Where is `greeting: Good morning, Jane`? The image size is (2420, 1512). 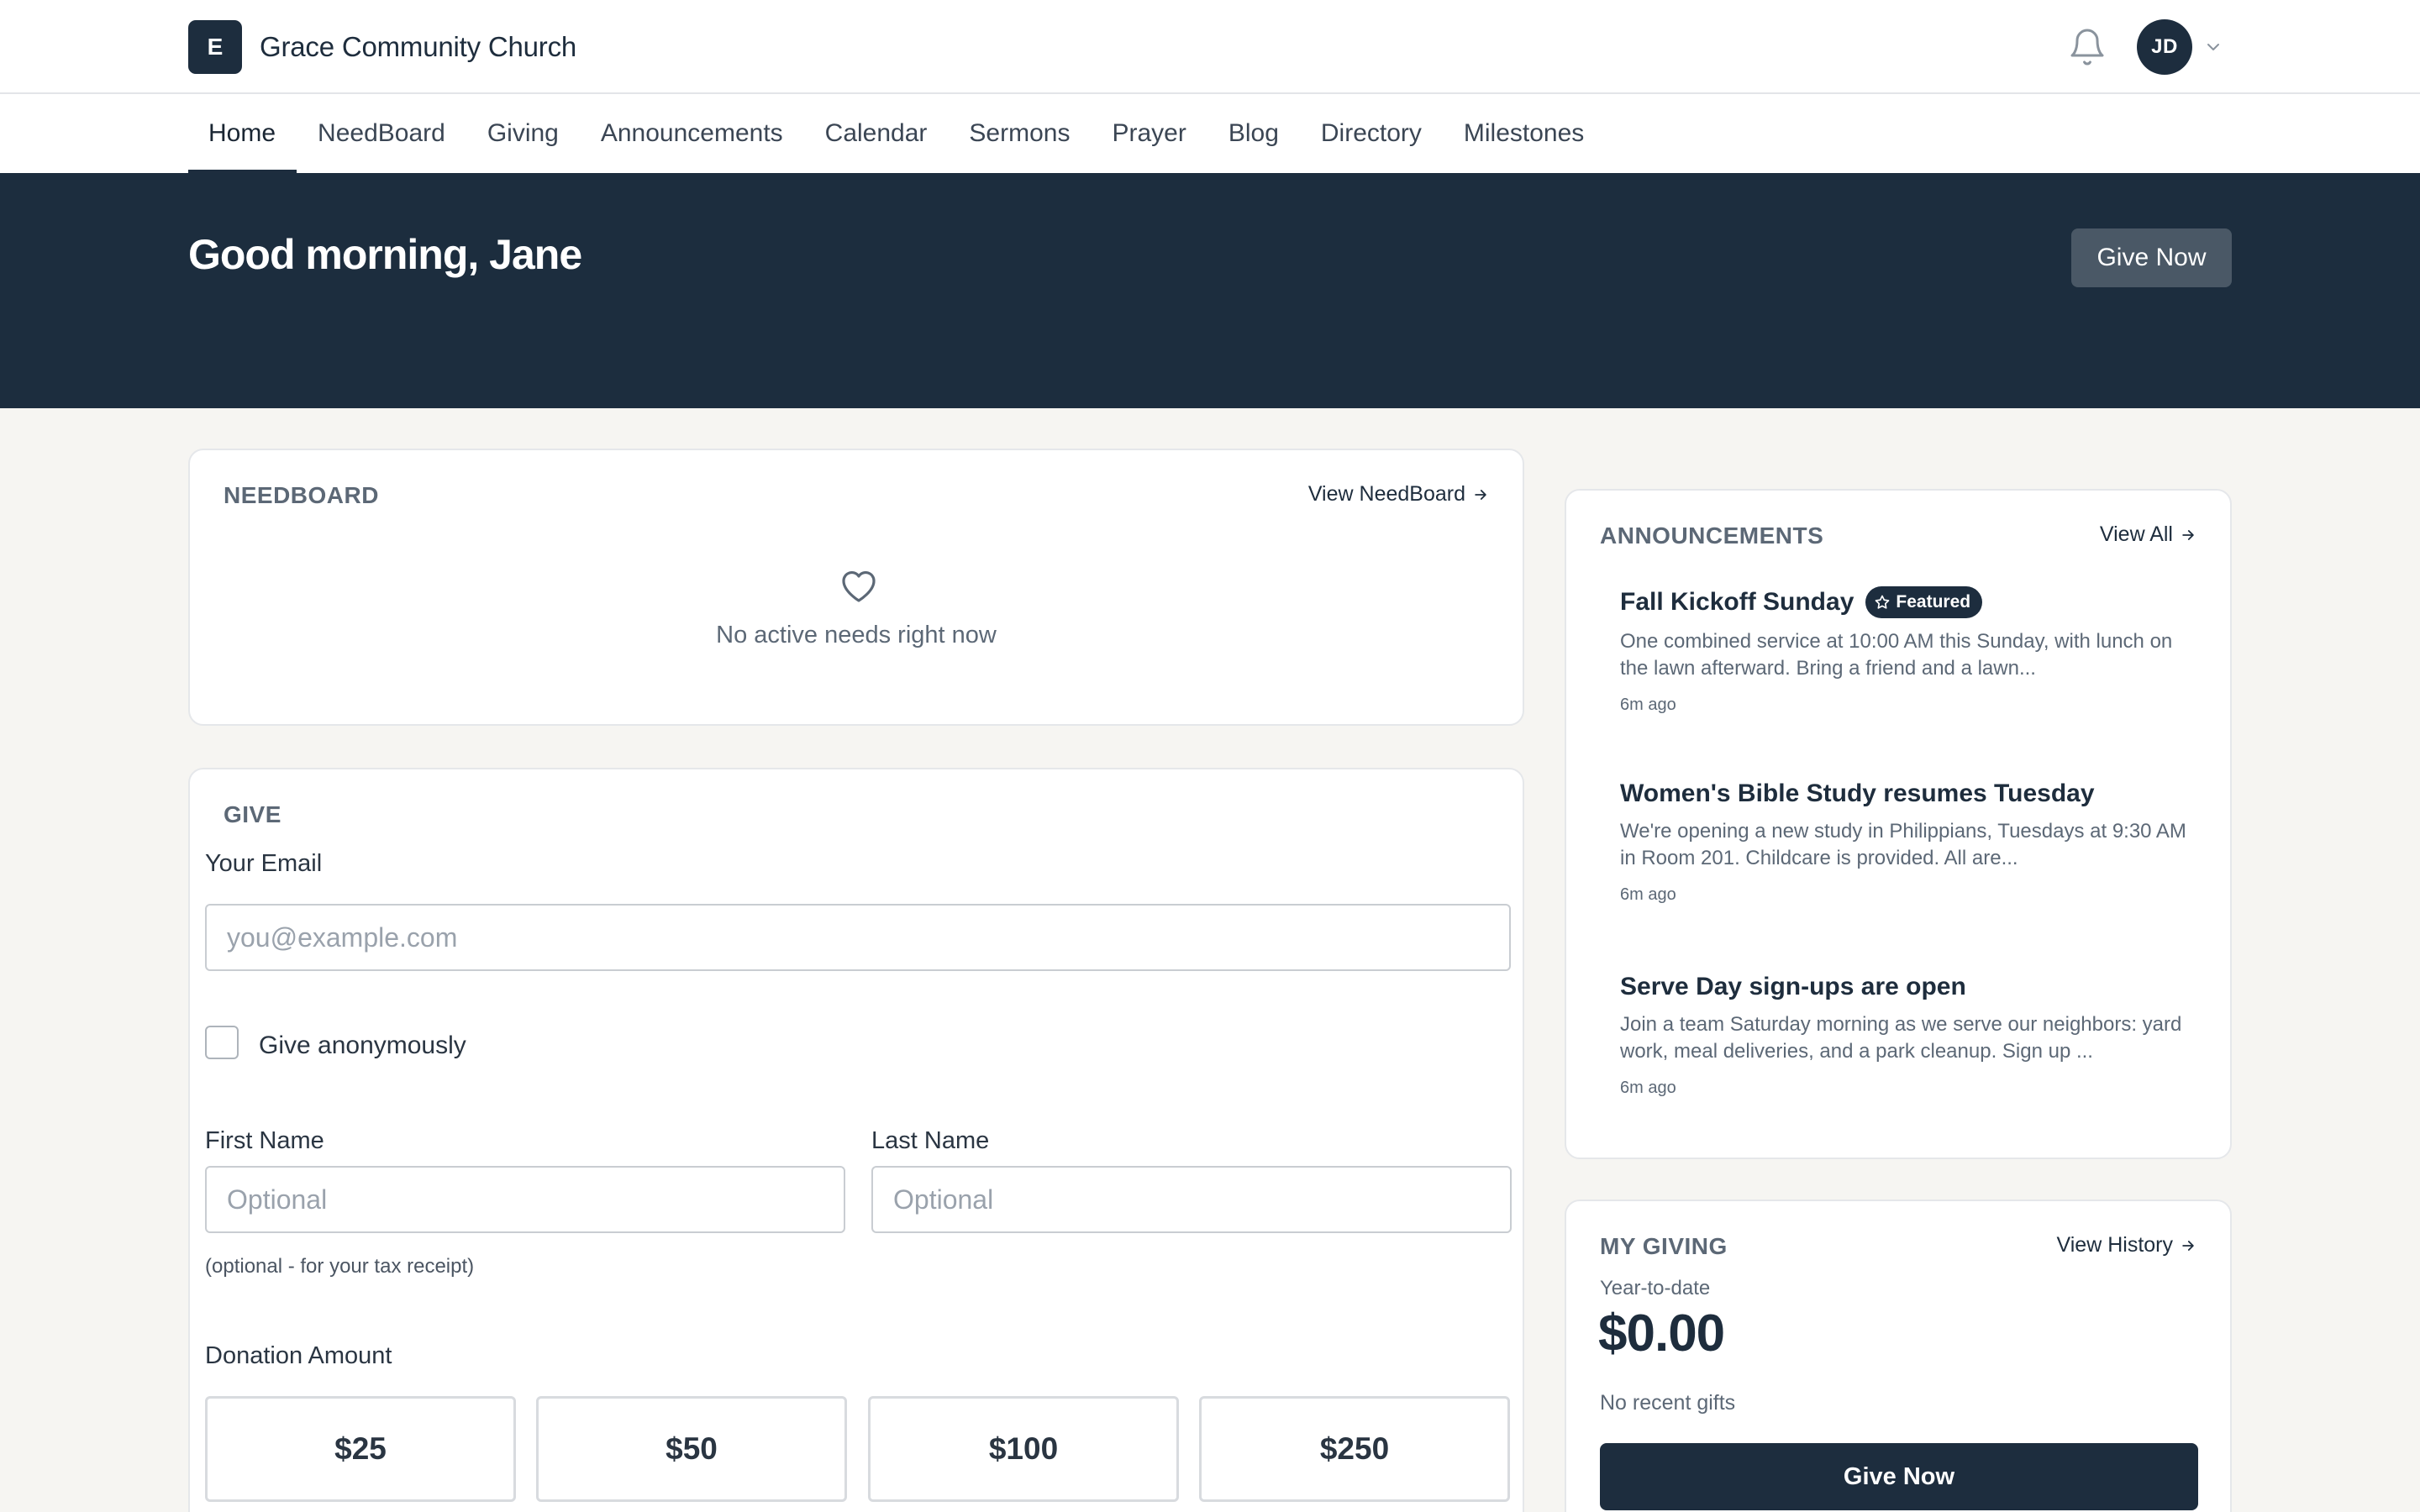 greeting: Good morning, Jane is located at coordinates (385, 254).